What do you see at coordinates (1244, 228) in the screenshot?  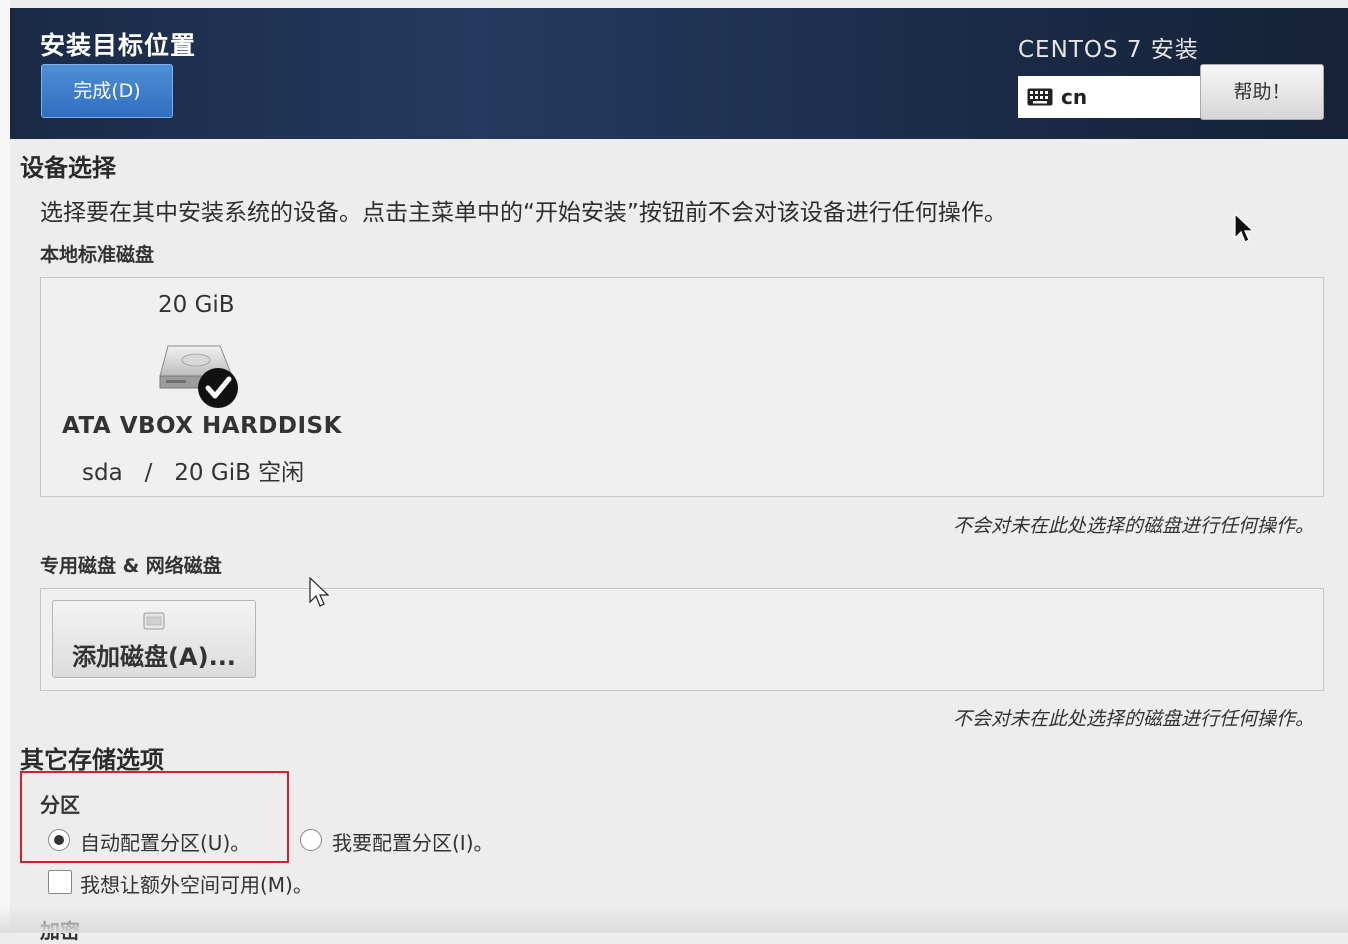 I see `cursor-arrow-icon` at bounding box center [1244, 228].